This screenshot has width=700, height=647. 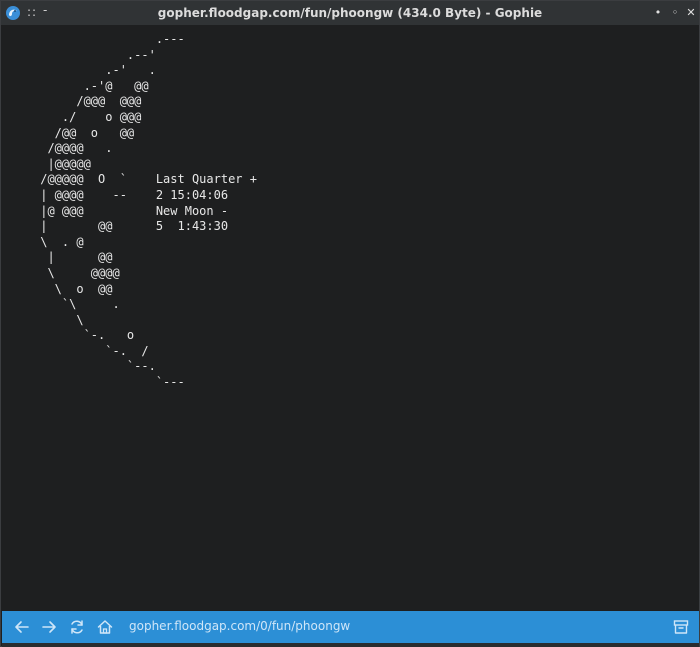 I want to click on back-arrow-icon, so click(x=22, y=627).